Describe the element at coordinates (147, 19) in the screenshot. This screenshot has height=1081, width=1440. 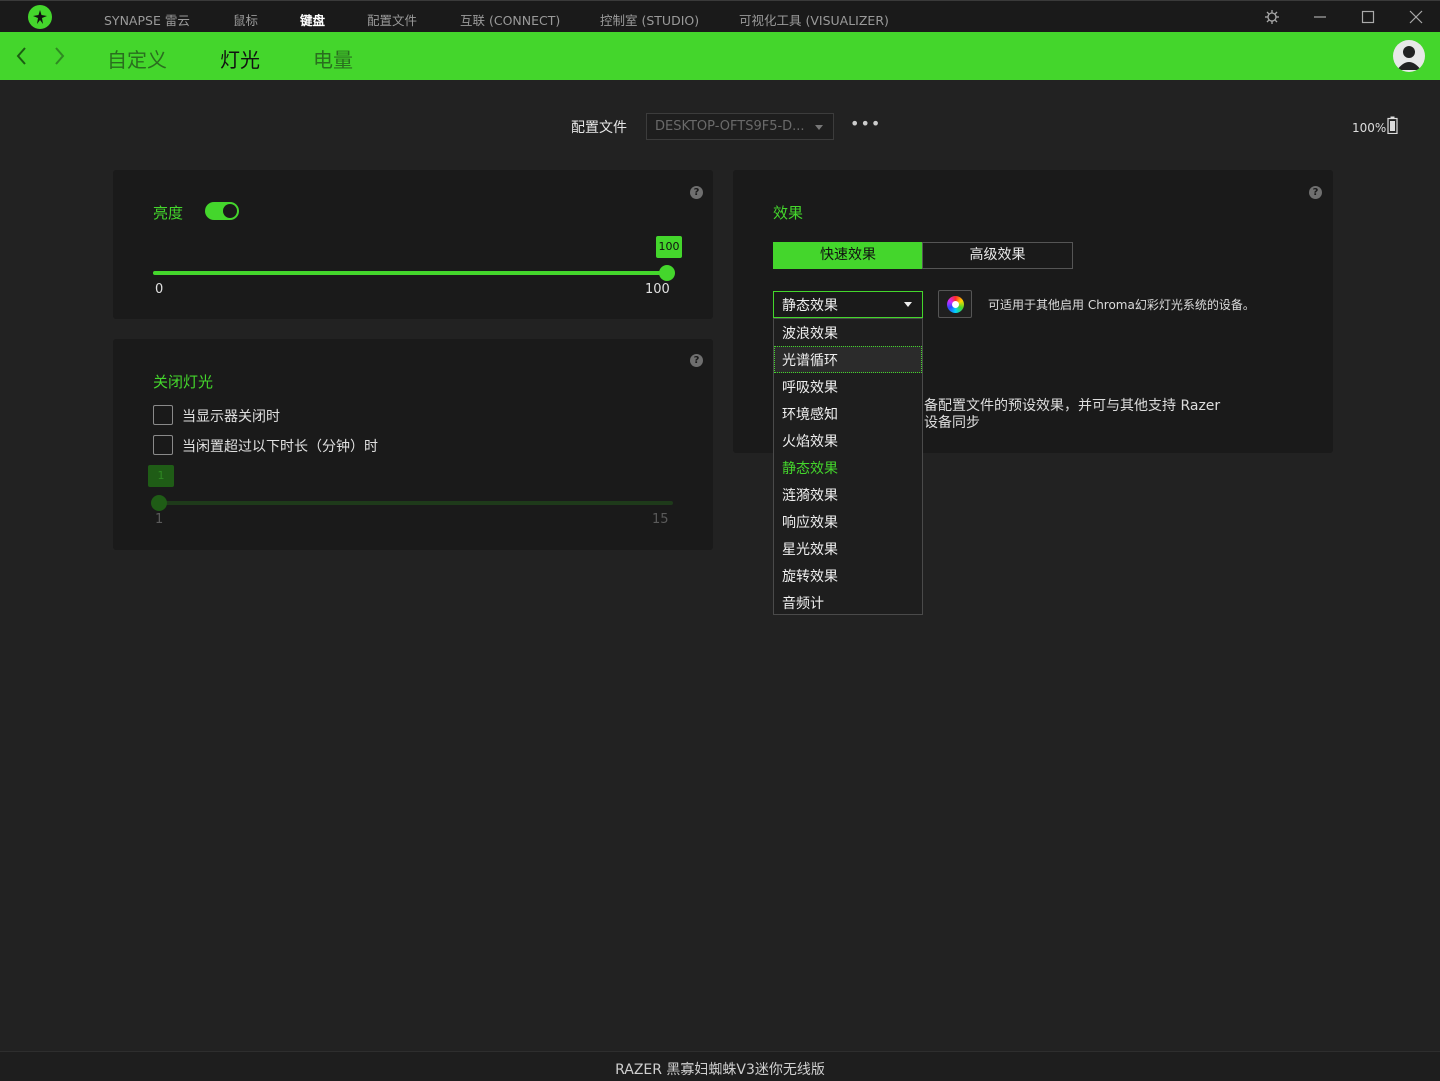
I see `topnav-synapse: SYNAPSE 雷云` at that location.